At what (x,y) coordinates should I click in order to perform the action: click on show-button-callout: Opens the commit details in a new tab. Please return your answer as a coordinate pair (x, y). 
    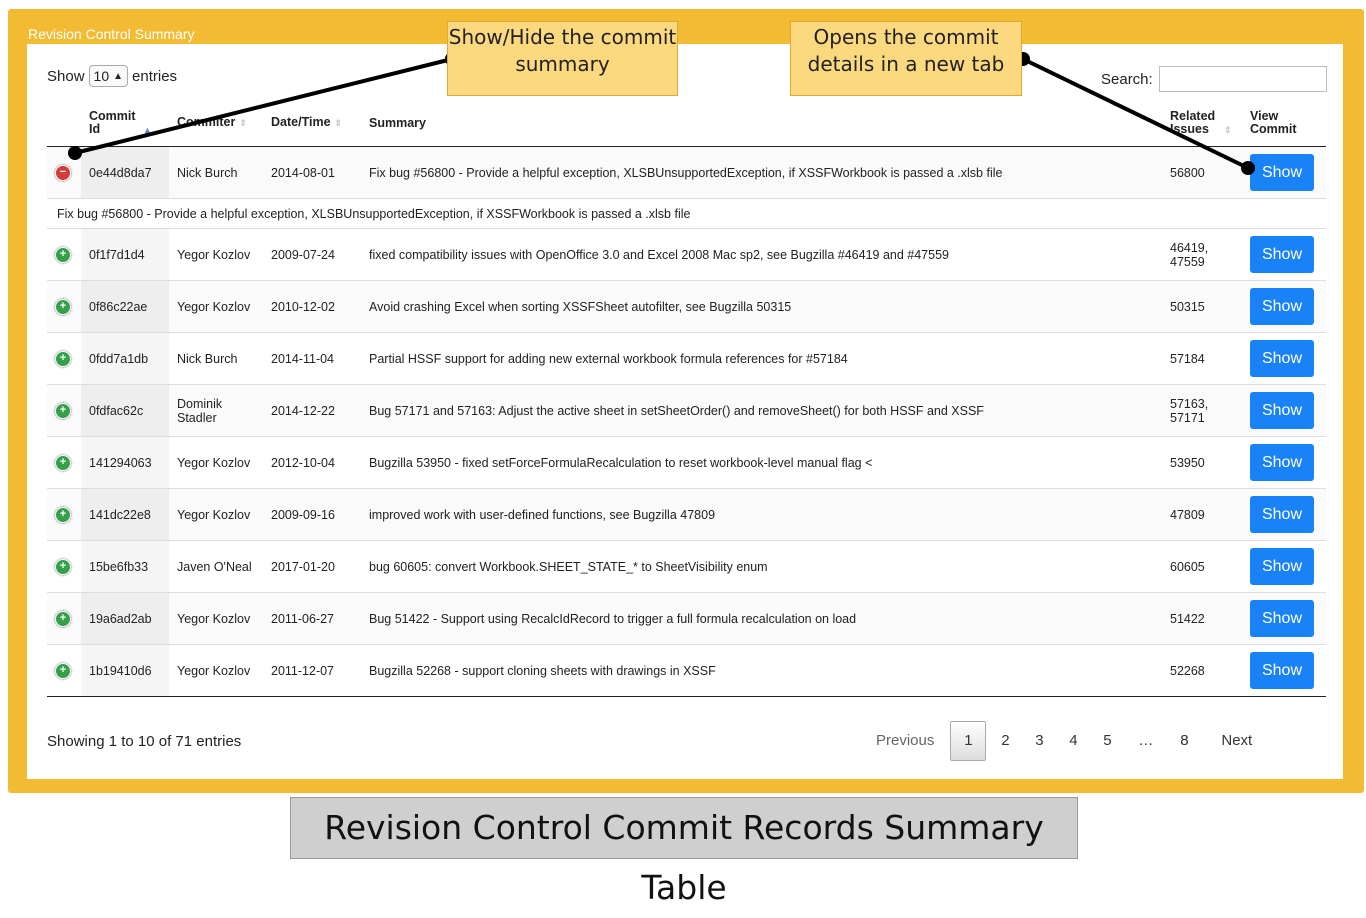
    Looking at the image, I should click on (906, 58).